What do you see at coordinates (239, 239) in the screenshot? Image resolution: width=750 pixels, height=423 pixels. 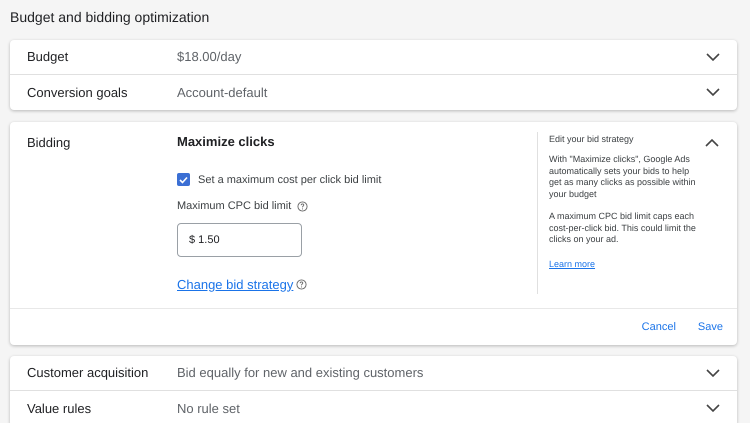 I see `bid-limit-input: $ 1.50` at bounding box center [239, 239].